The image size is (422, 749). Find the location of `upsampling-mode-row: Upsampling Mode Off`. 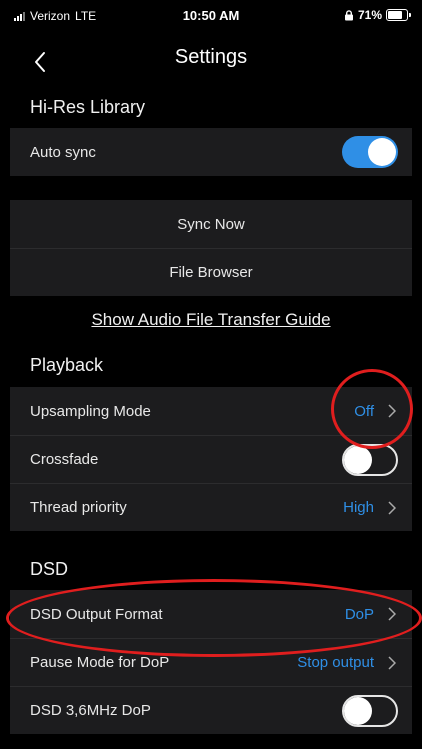

upsampling-mode-row: Upsampling Mode Off is located at coordinates (211, 411).